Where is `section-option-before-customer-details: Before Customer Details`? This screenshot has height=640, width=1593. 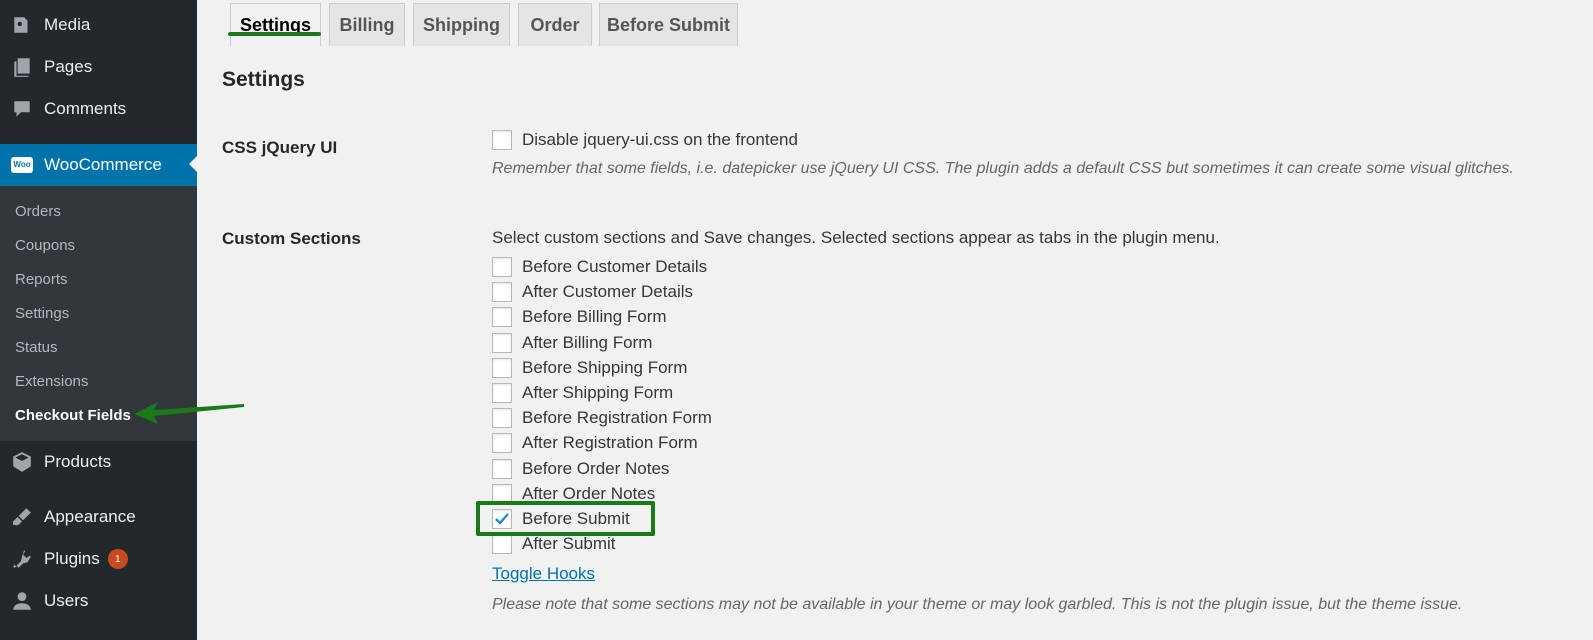 section-option-before-customer-details: Before Customer Details is located at coordinates (599, 267).